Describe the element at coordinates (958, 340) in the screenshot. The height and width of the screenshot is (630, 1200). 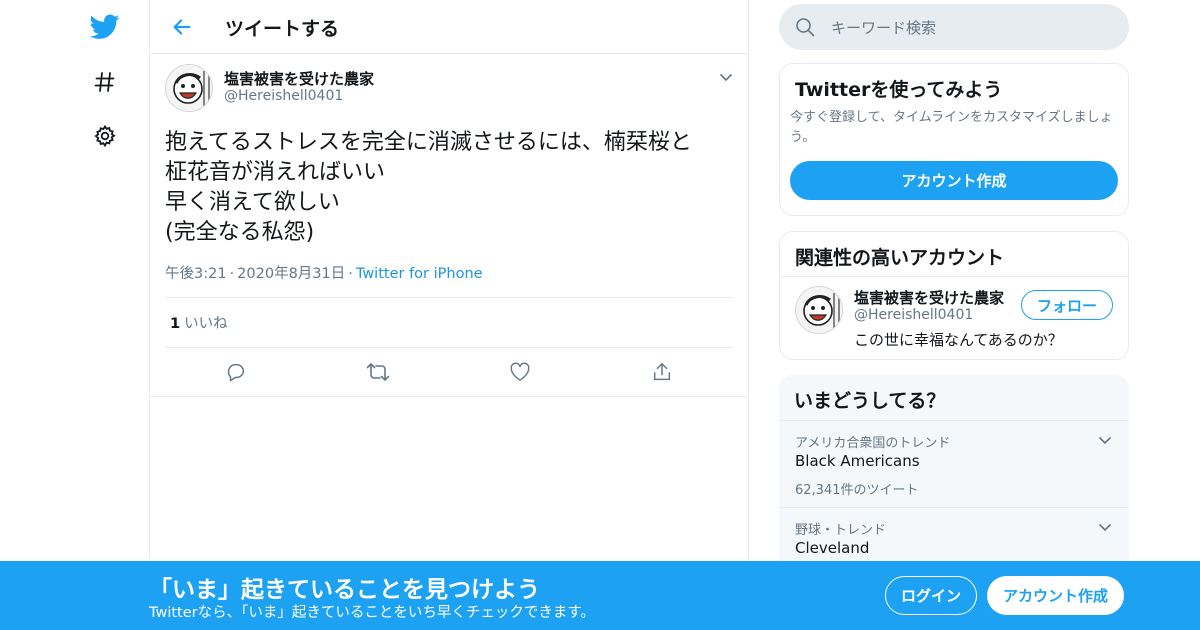
I see `related-account-bio: この世に幸福なんてあるのか？` at that location.